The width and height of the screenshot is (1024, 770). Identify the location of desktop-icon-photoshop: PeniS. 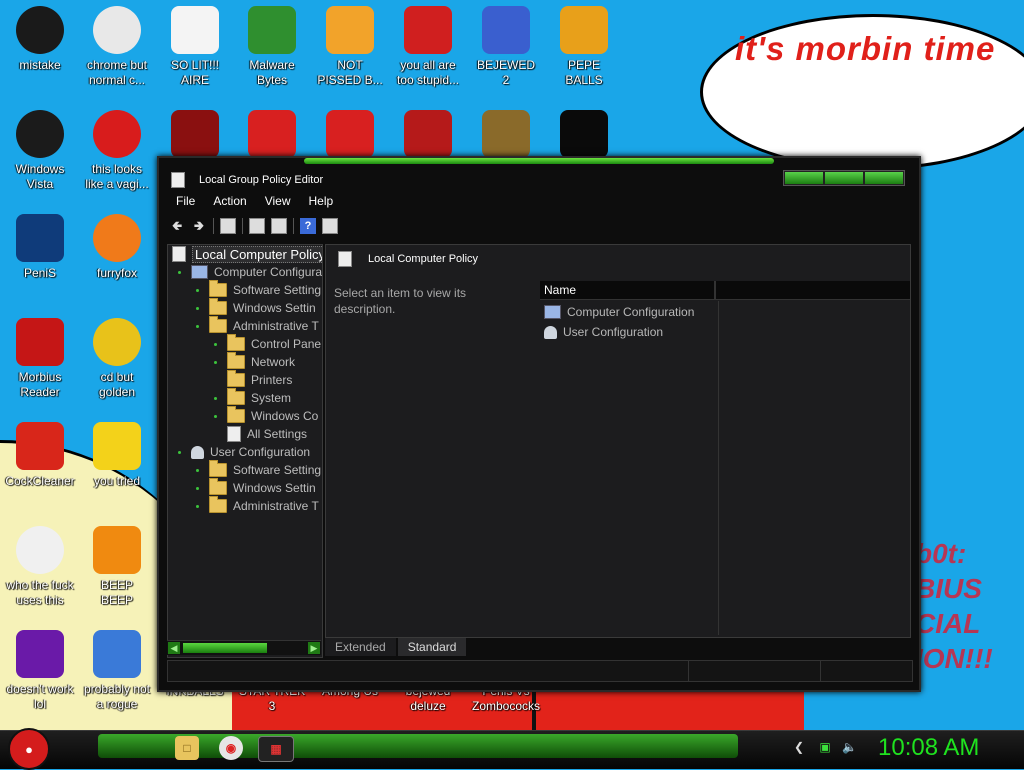
(40, 247).